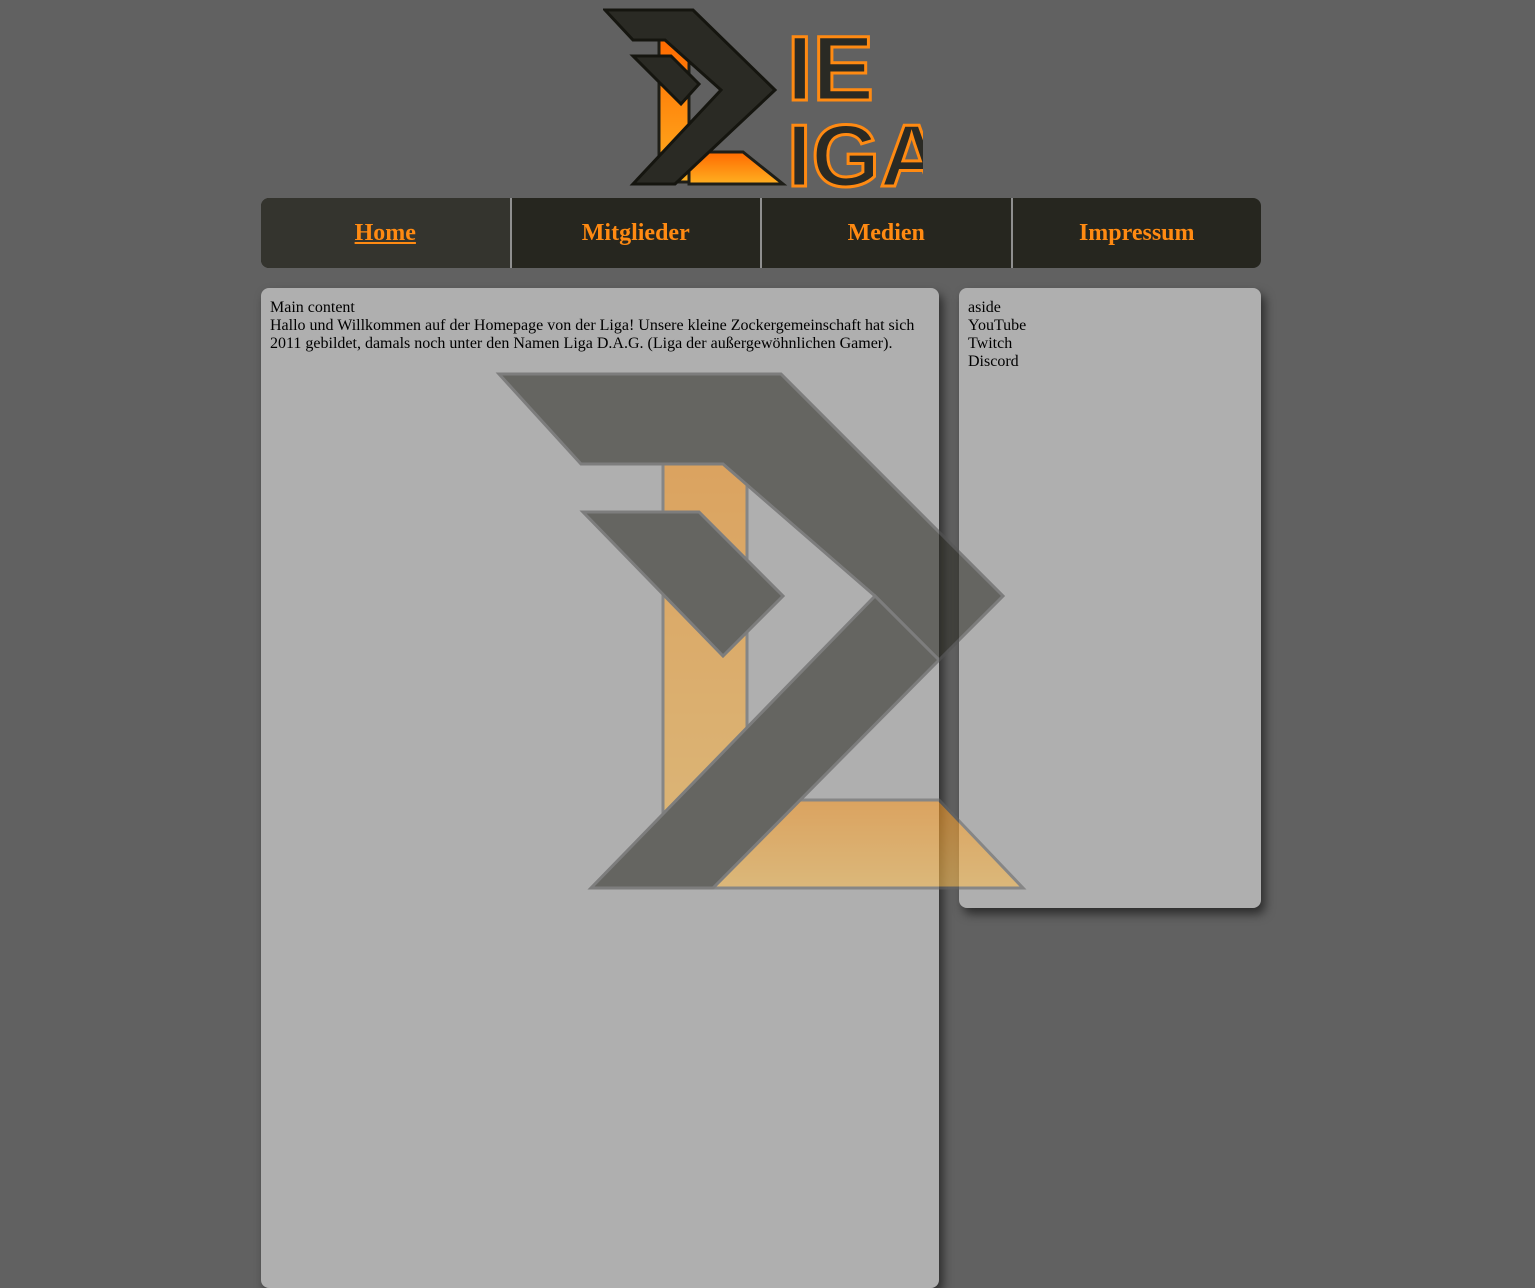  I want to click on nav-item-home: Home, so click(386, 233).